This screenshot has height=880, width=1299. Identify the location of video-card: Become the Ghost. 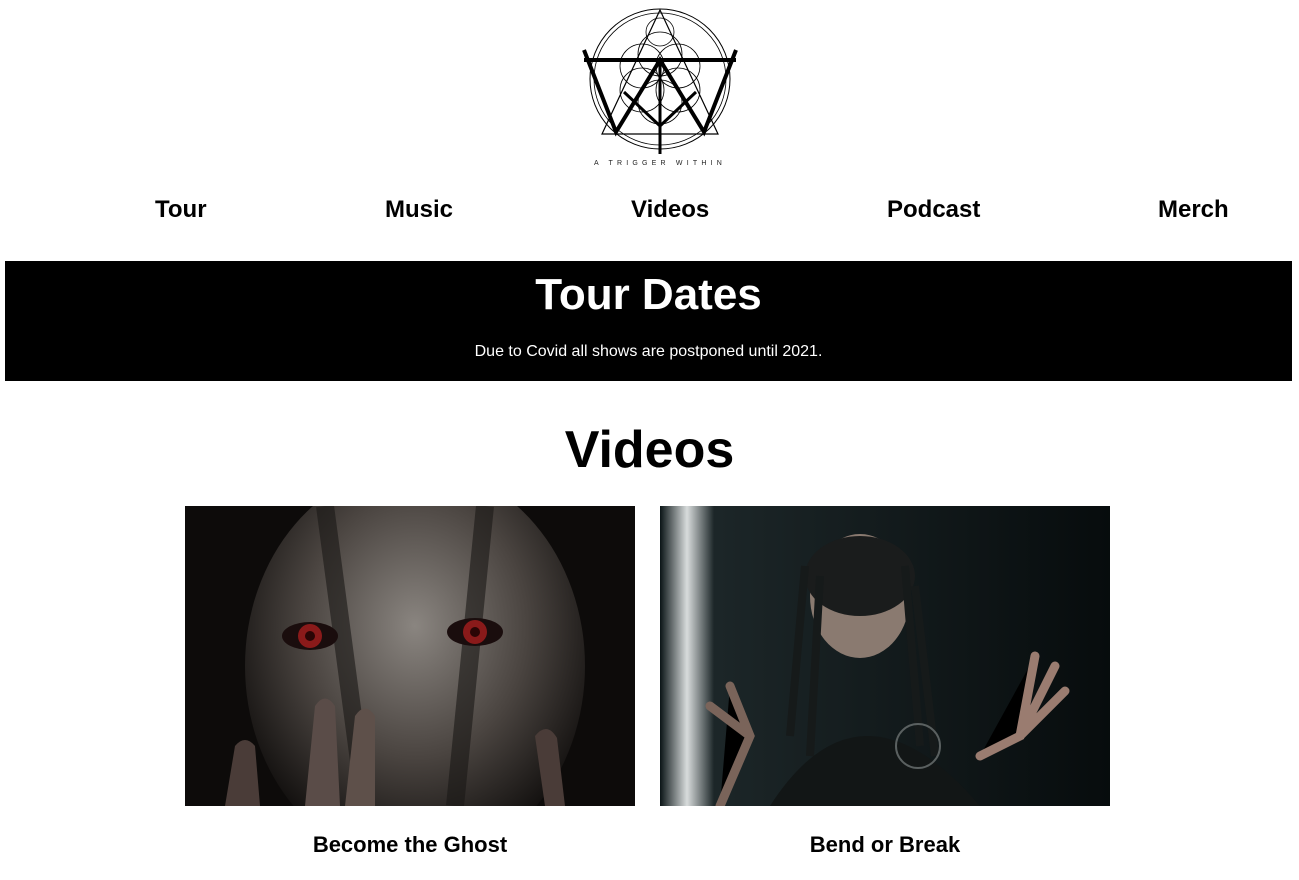
(410, 683).